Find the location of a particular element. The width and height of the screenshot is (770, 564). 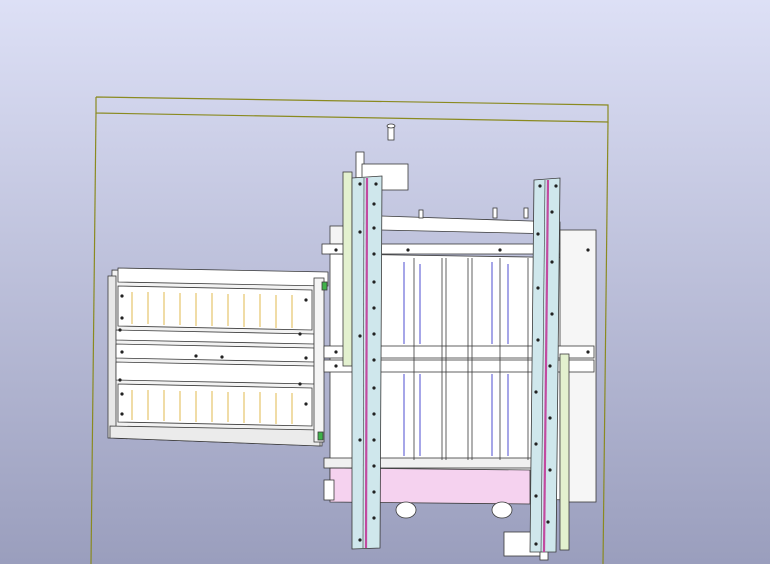

left-rail is located at coordinates (367, 362).